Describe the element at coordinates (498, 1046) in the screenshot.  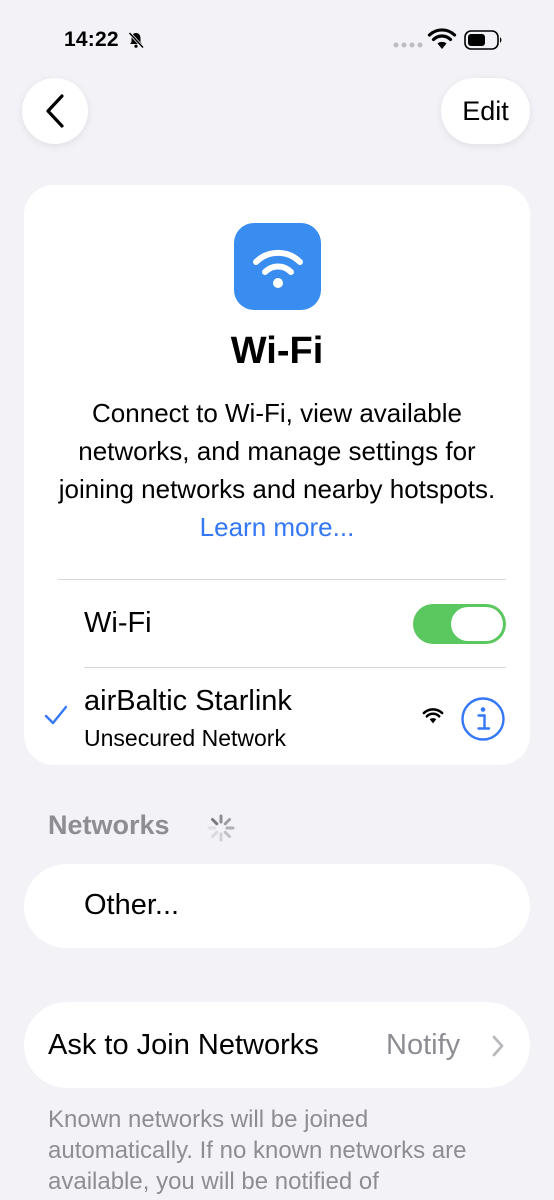
I see `chevron-right-icon` at that location.